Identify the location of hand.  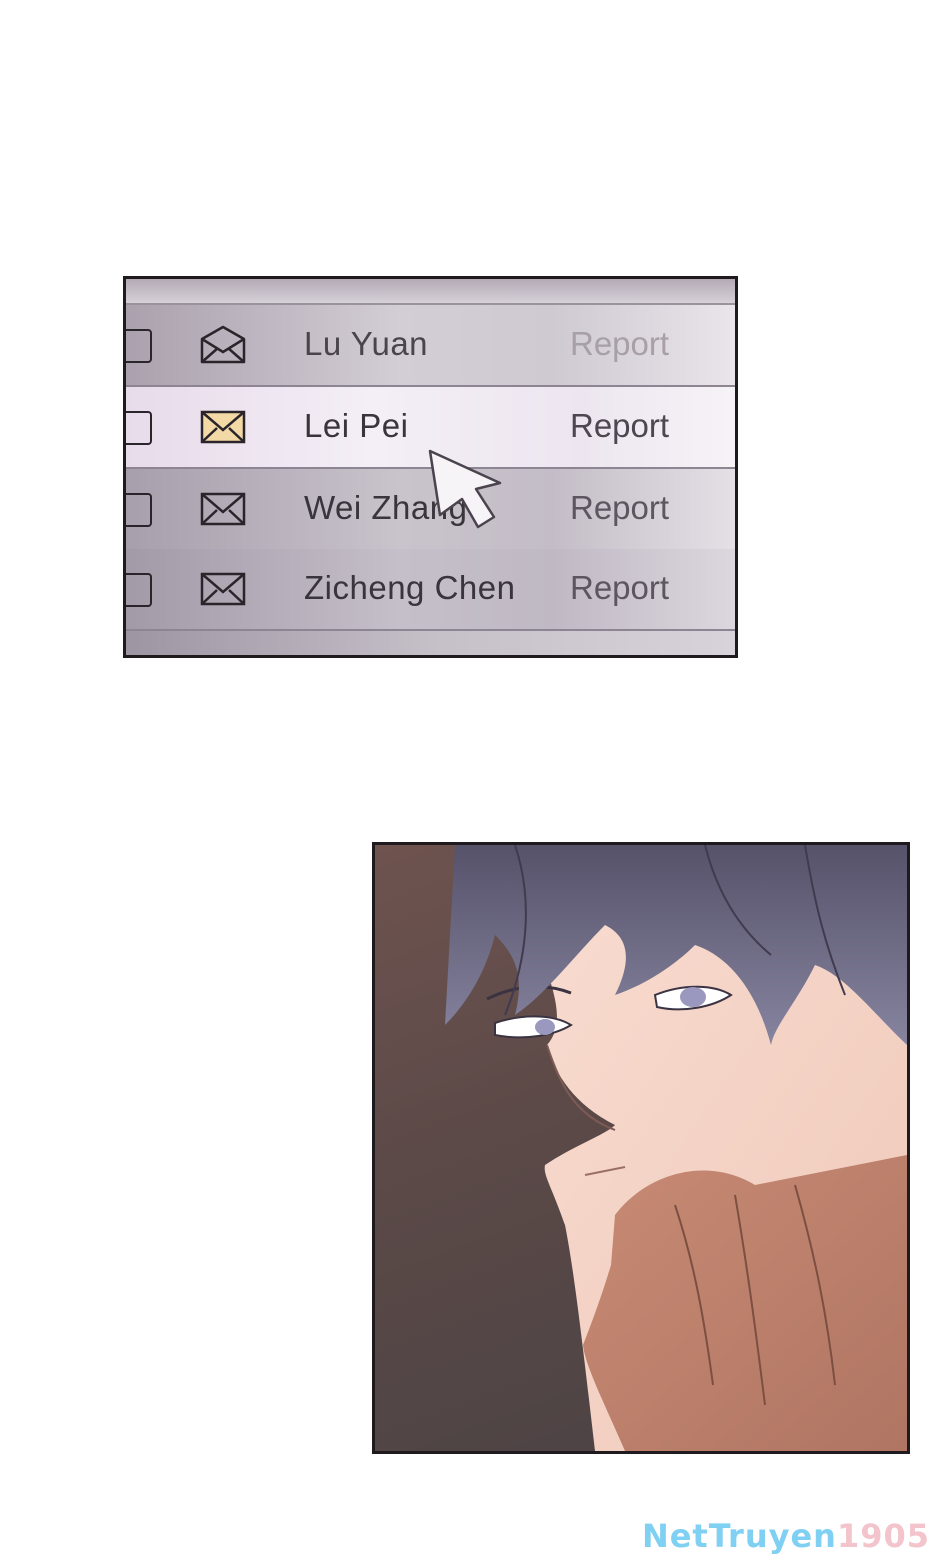
(745, 1303).